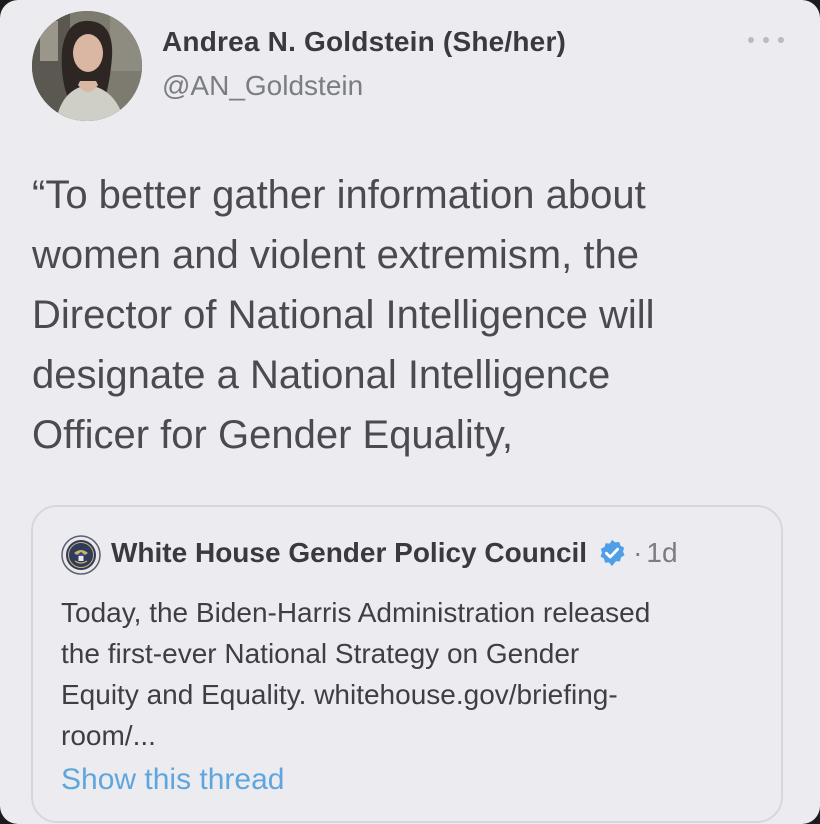 This screenshot has width=820, height=824. Describe the element at coordinates (81, 555) in the screenshot. I see `presidential-seal-icon` at that location.